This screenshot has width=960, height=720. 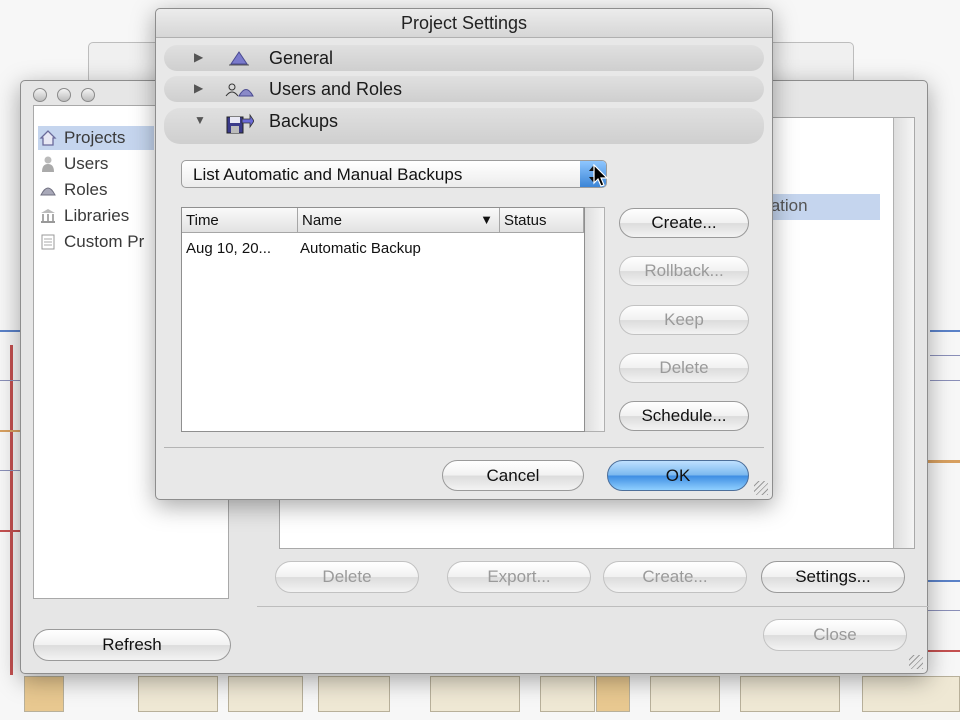 I want to click on section-label: Users and Roles, so click(x=336, y=89).